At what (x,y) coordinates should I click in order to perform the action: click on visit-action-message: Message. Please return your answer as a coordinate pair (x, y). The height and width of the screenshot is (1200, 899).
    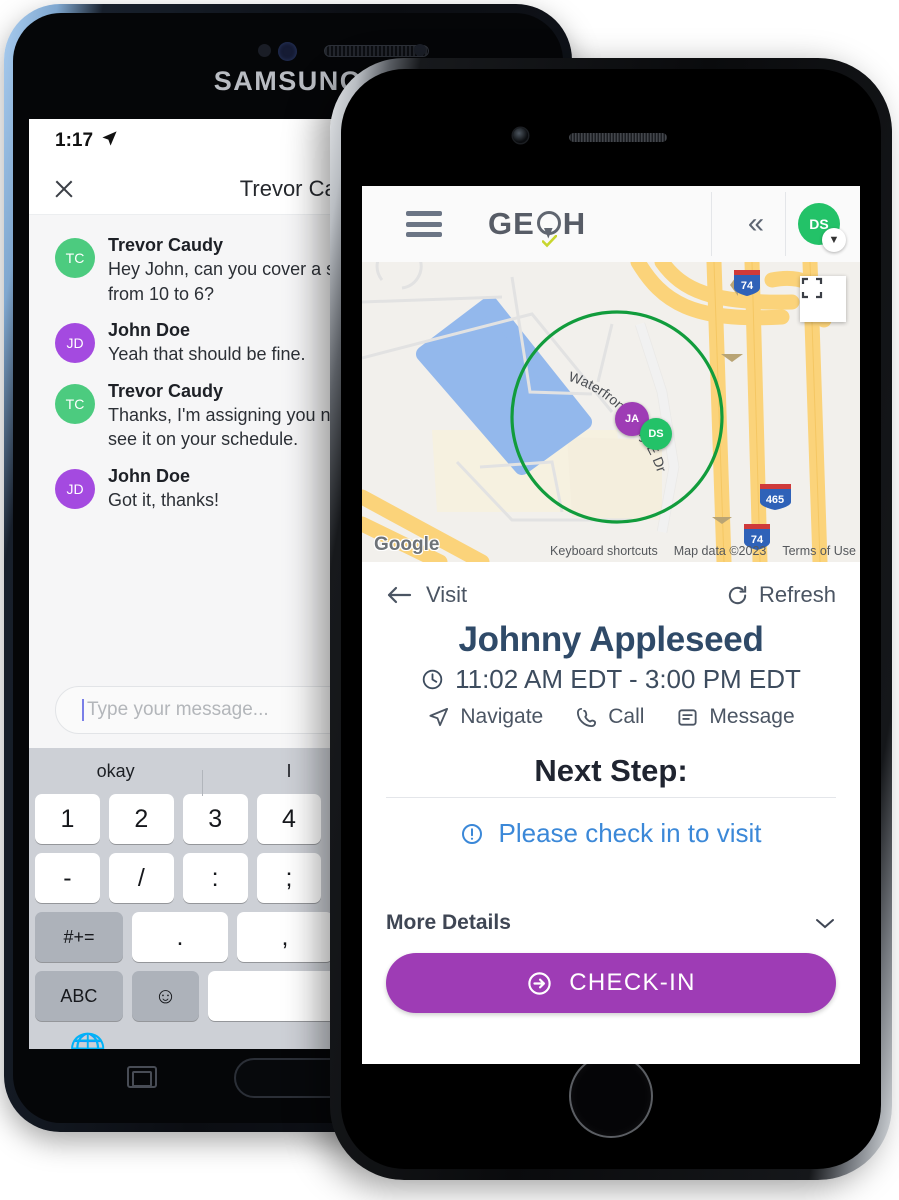
    Looking at the image, I should click on (735, 717).